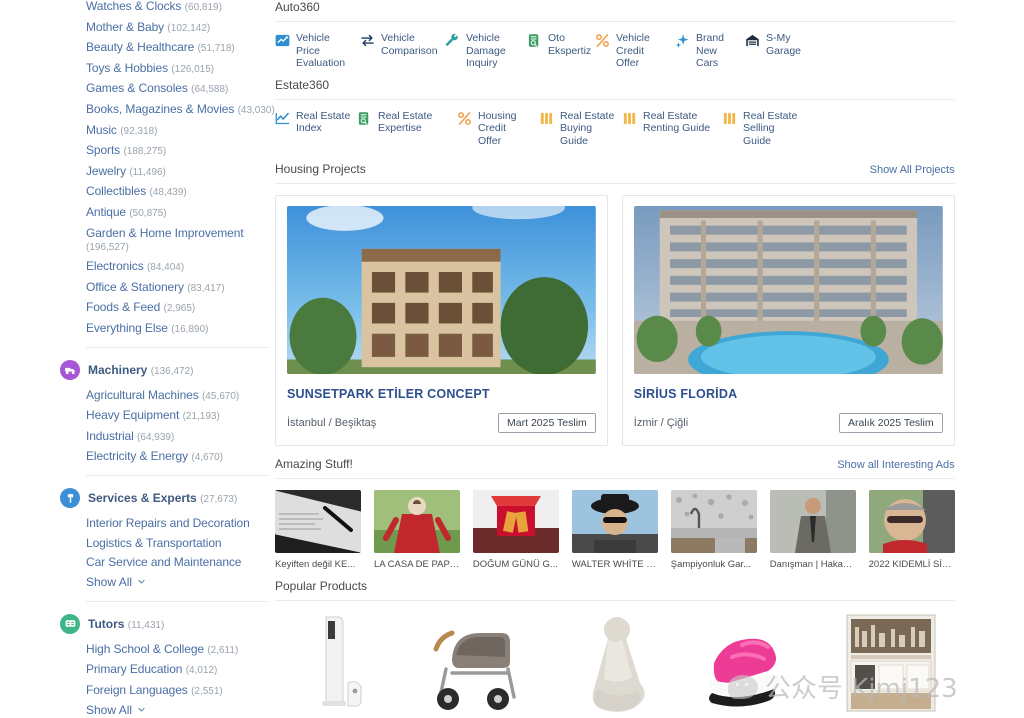  What do you see at coordinates (629, 120) in the screenshot?
I see `book-icon` at bounding box center [629, 120].